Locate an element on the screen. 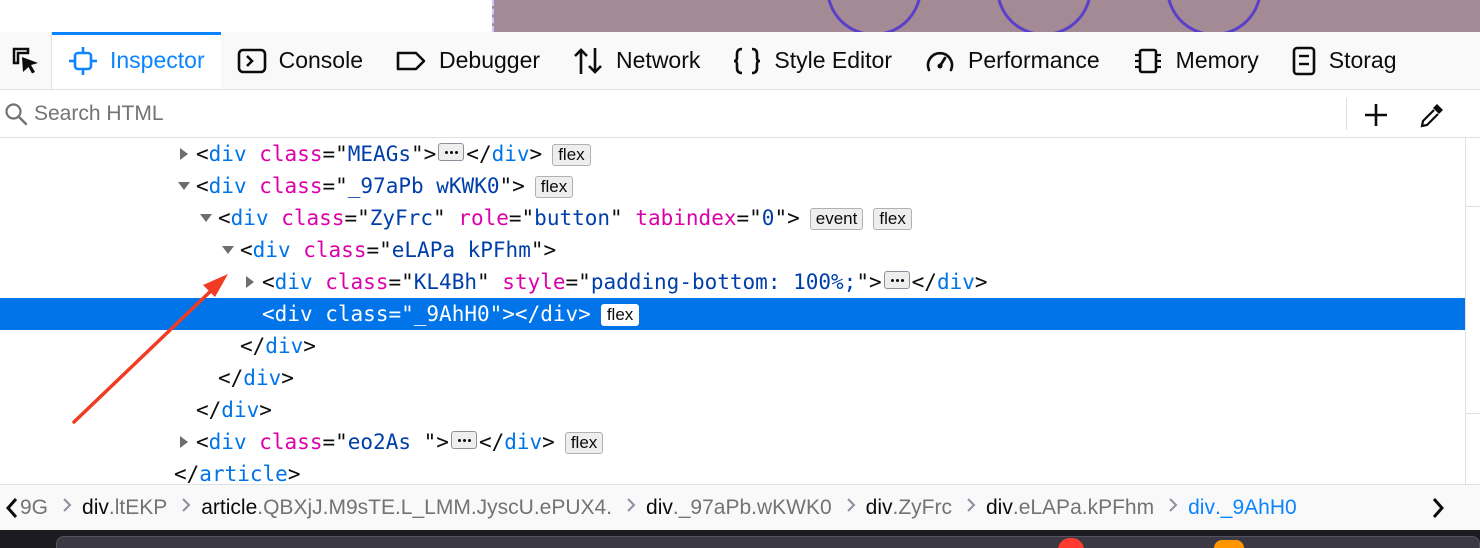  status-dot is located at coordinates (1229, 544).